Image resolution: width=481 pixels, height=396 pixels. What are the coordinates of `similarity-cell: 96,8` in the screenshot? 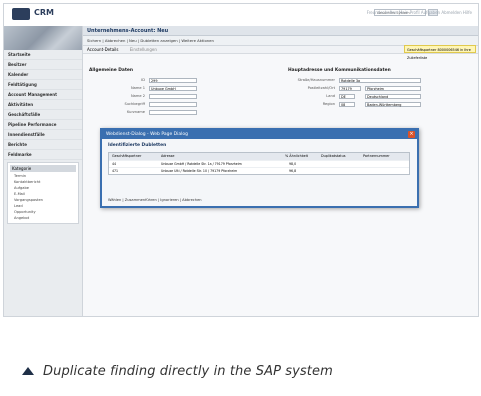 It's located at (293, 171).